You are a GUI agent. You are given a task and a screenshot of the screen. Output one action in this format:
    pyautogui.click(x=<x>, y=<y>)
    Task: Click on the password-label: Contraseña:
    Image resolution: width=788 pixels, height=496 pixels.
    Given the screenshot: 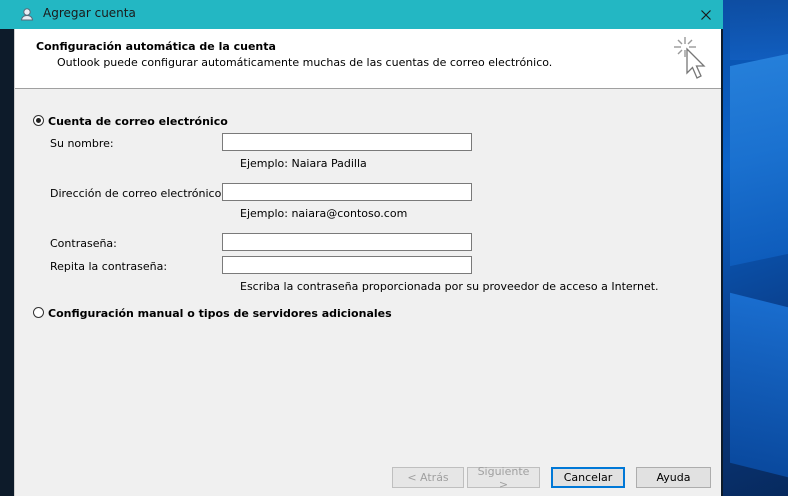 What is the action you would take?
    pyautogui.click(x=83, y=243)
    